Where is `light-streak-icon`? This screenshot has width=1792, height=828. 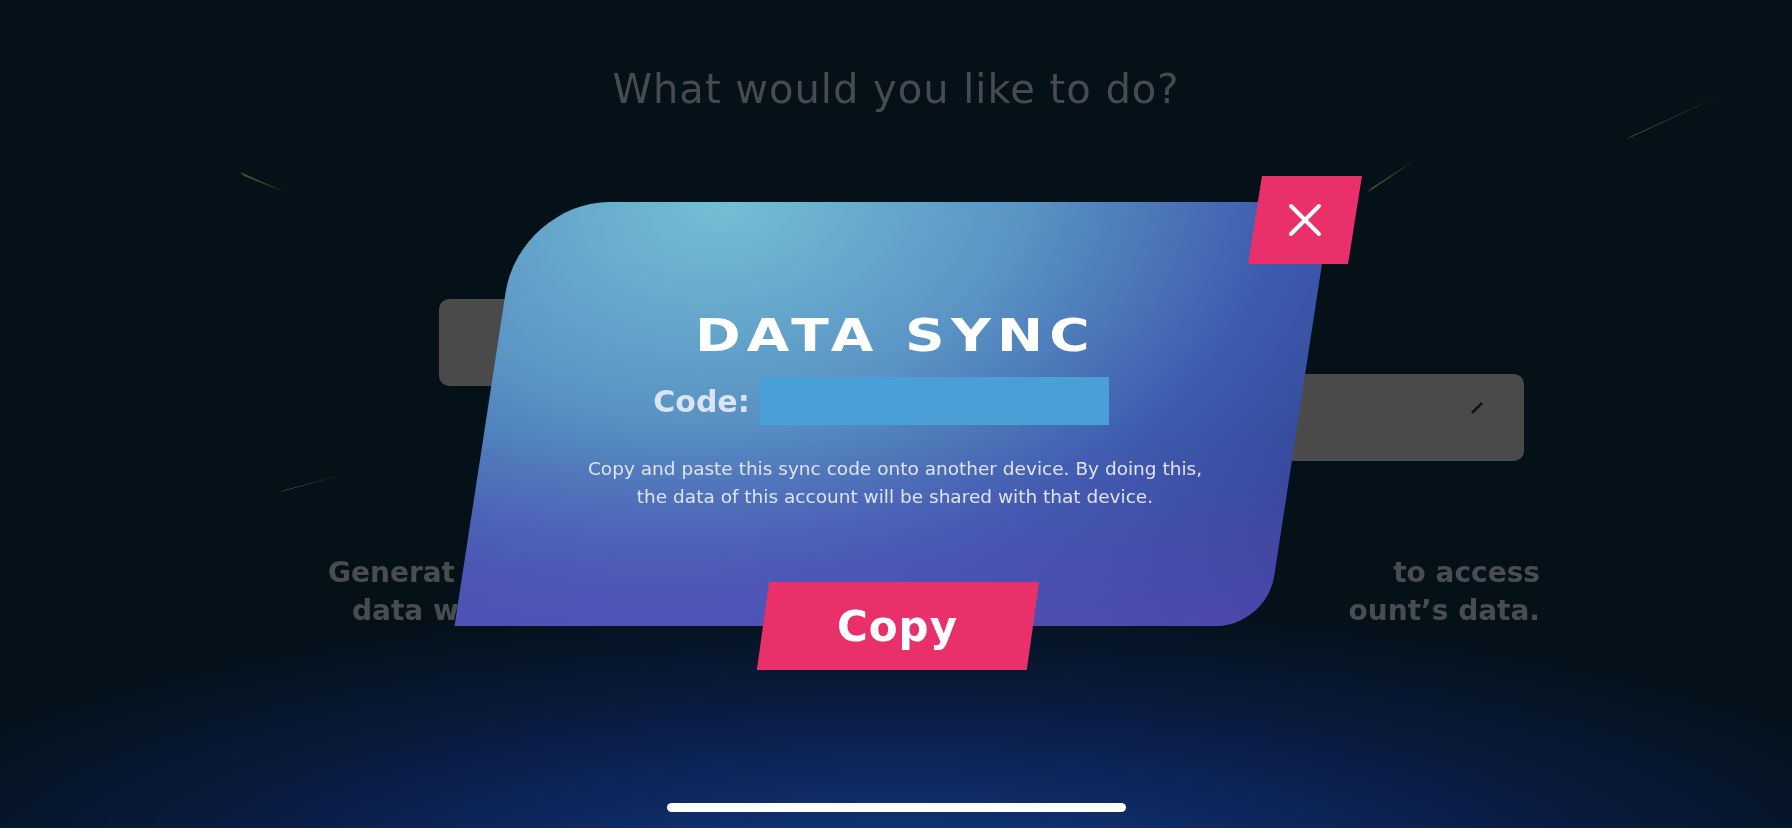
light-streak-icon is located at coordinates (262, 182).